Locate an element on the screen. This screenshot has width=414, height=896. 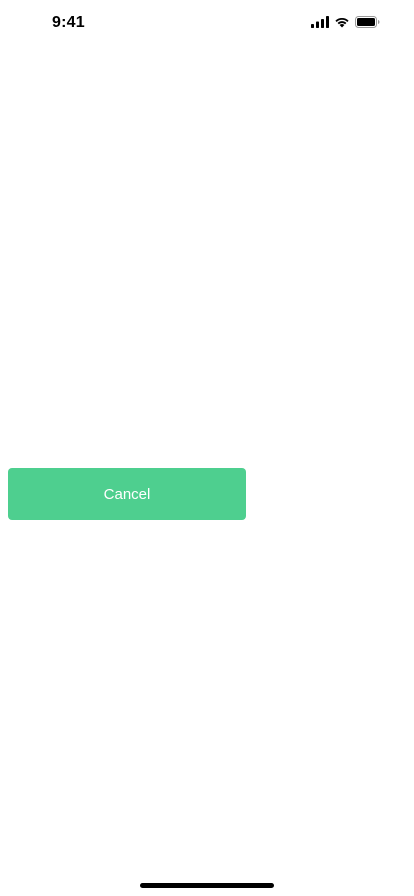
battery-icon is located at coordinates (367, 22).